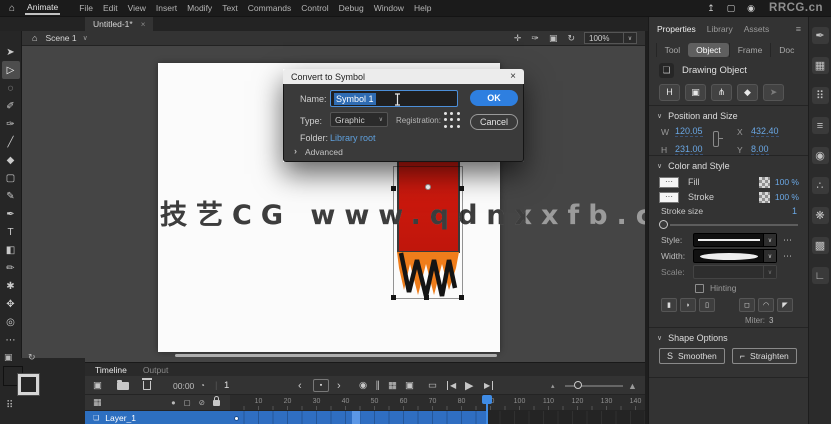  Describe the element at coordinates (11, 232) in the screenshot. I see `text-tool: T` at that location.